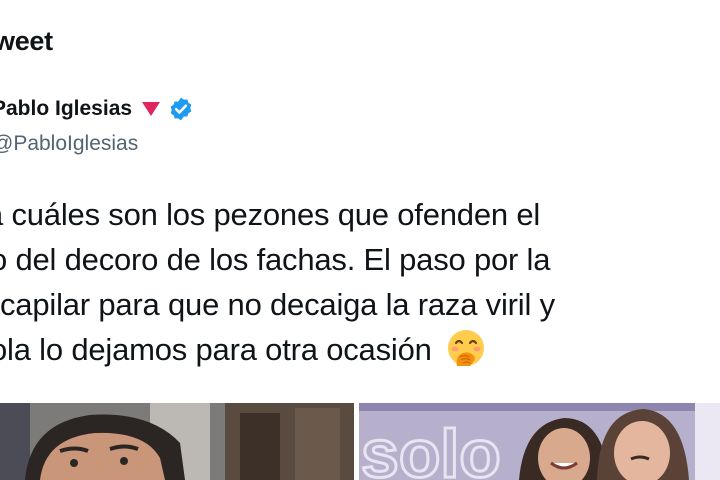  Describe the element at coordinates (216, 349) in the screenshot. I see `tweet-line-text: ola lo dejamos para otra ocasión` at that location.